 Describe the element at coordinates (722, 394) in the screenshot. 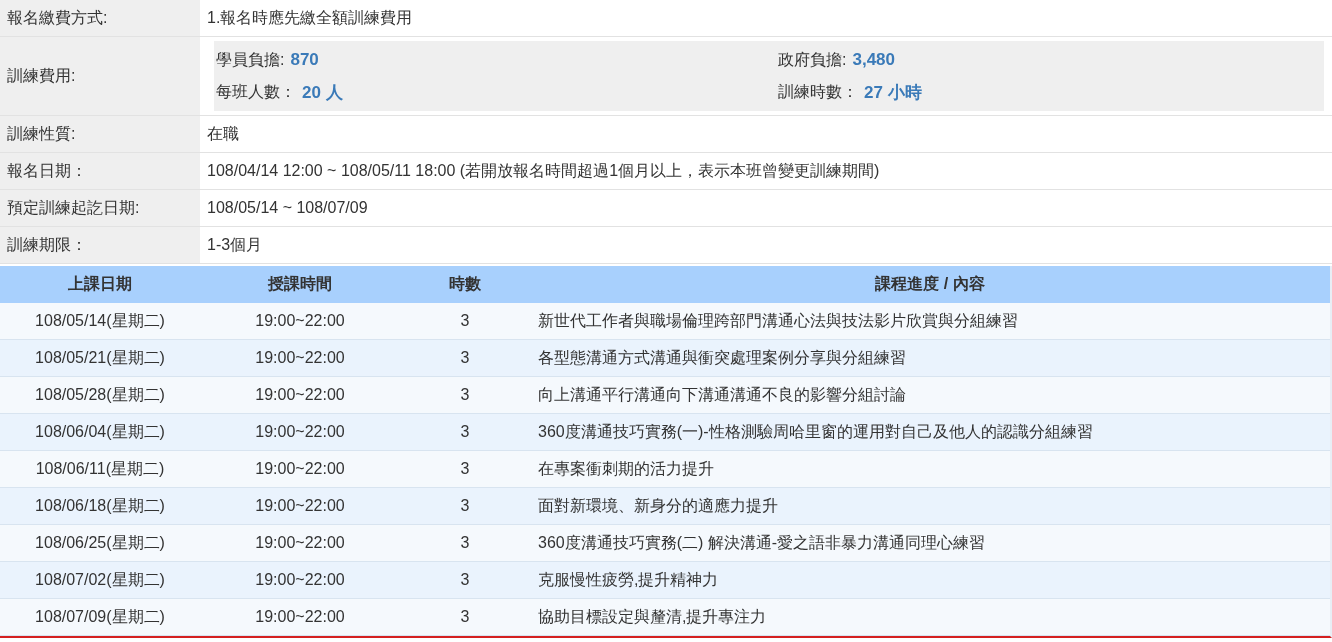

I see `table-cell-text: 向上溝通平行溝通向下溝通溝通不良的影響分組討論` at that location.